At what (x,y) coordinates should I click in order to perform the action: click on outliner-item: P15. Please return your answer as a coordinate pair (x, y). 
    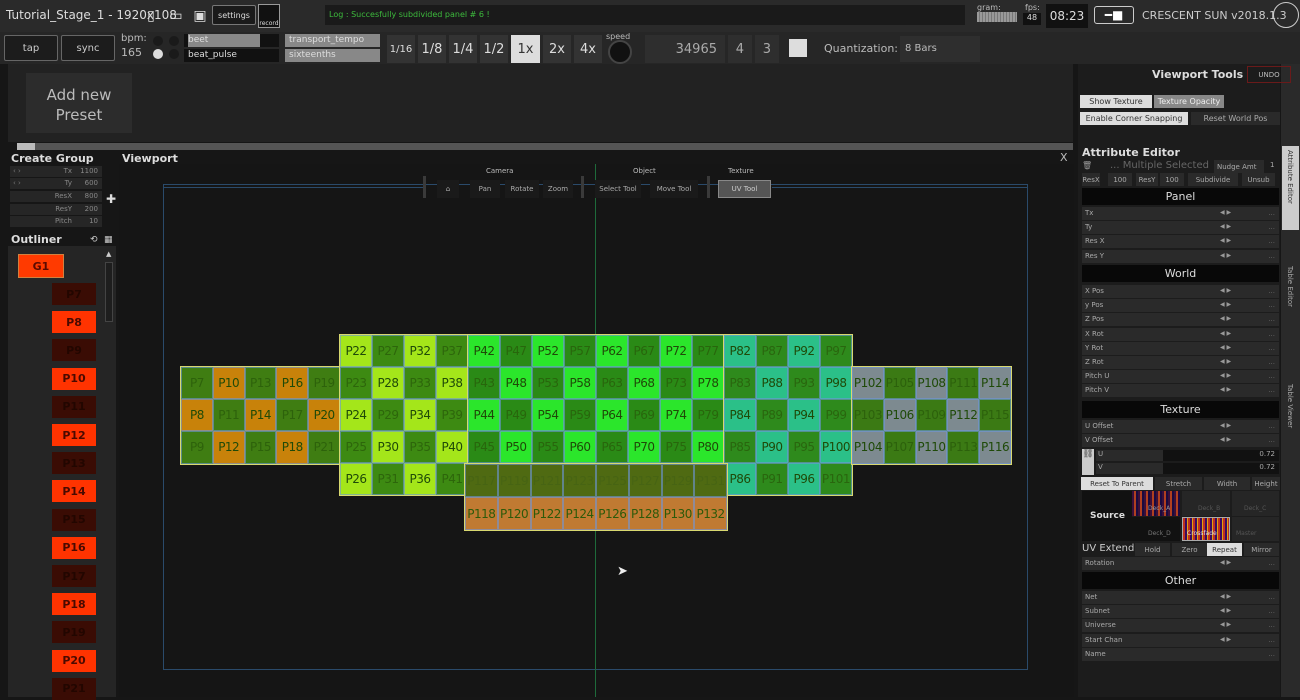
    Looking at the image, I should click on (74, 519).